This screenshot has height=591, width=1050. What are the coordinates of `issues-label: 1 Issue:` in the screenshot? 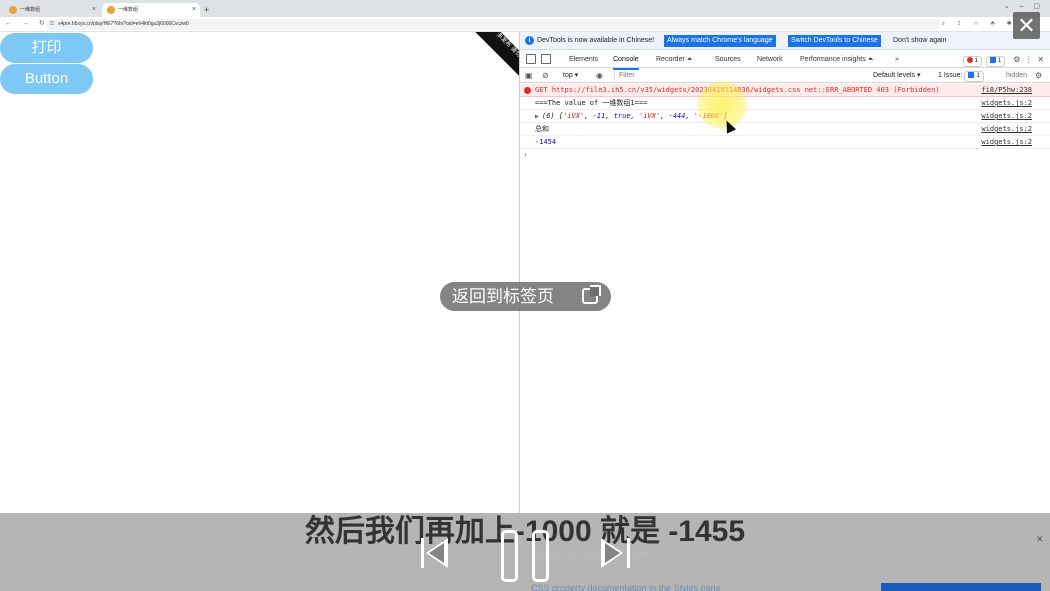 It's located at (950, 75).